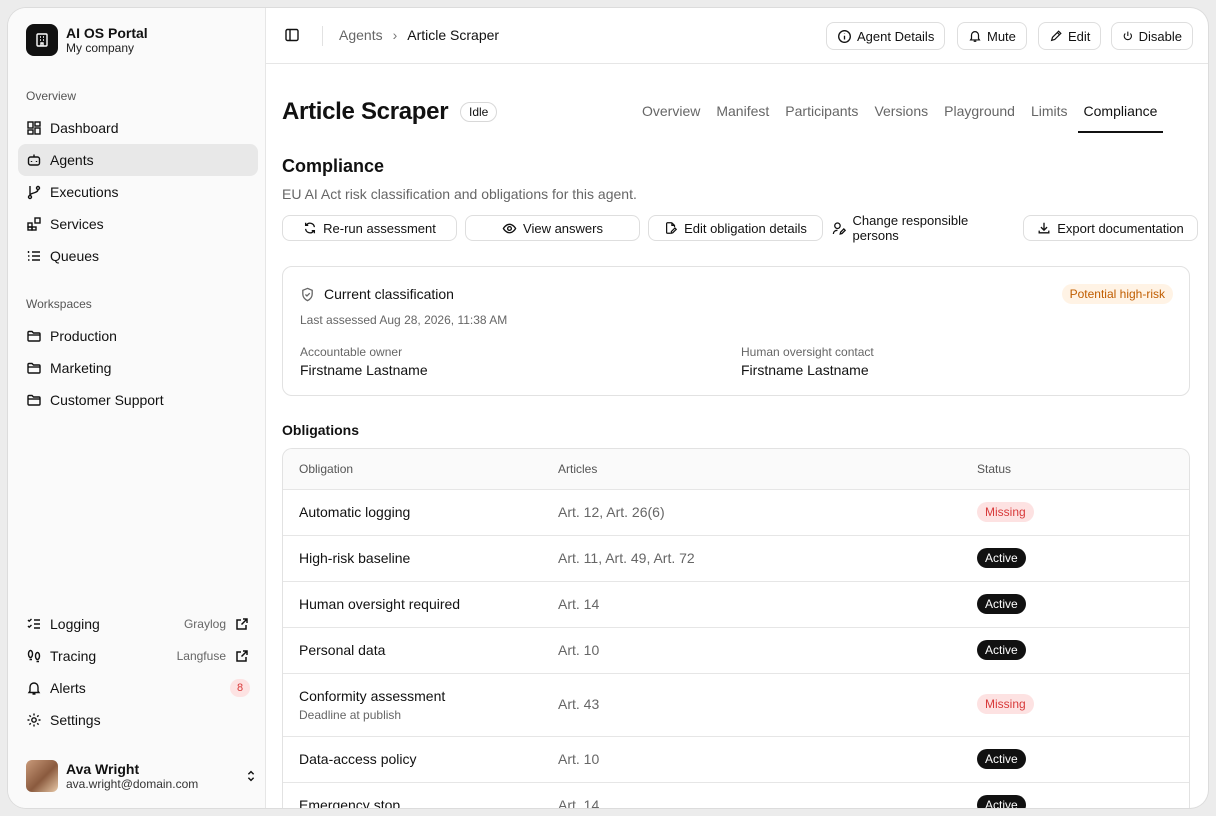 This screenshot has width=1216, height=816. I want to click on sidebar-item-label: Production, so click(83, 336).